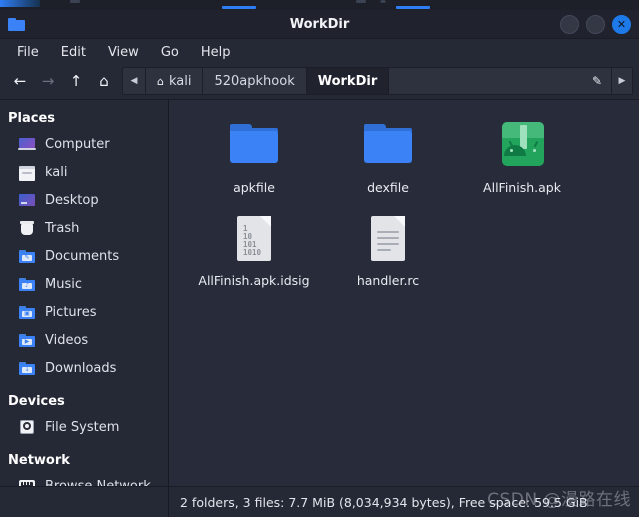 This screenshot has height=517, width=639. I want to click on sidebar-item-label: File System, so click(82, 427).